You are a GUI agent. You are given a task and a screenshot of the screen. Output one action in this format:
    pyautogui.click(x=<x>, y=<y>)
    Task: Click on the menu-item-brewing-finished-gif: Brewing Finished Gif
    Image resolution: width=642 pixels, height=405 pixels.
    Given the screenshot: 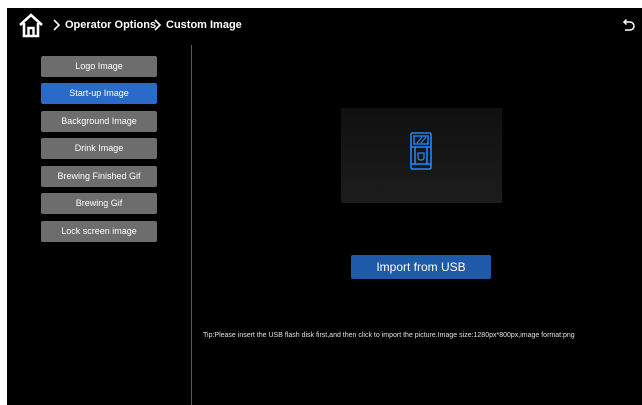 What is the action you would take?
    pyautogui.click(x=99, y=176)
    